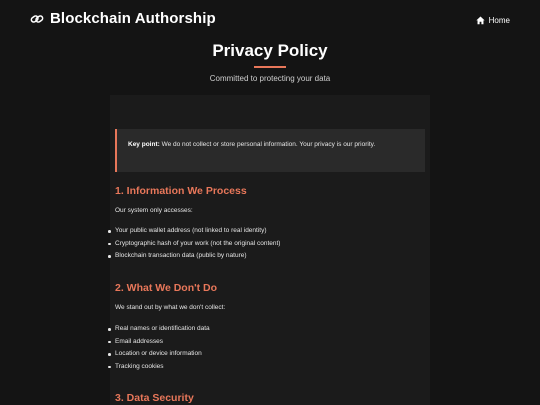 This screenshot has height=405, width=540. I want to click on title-underline, so click(270, 67).